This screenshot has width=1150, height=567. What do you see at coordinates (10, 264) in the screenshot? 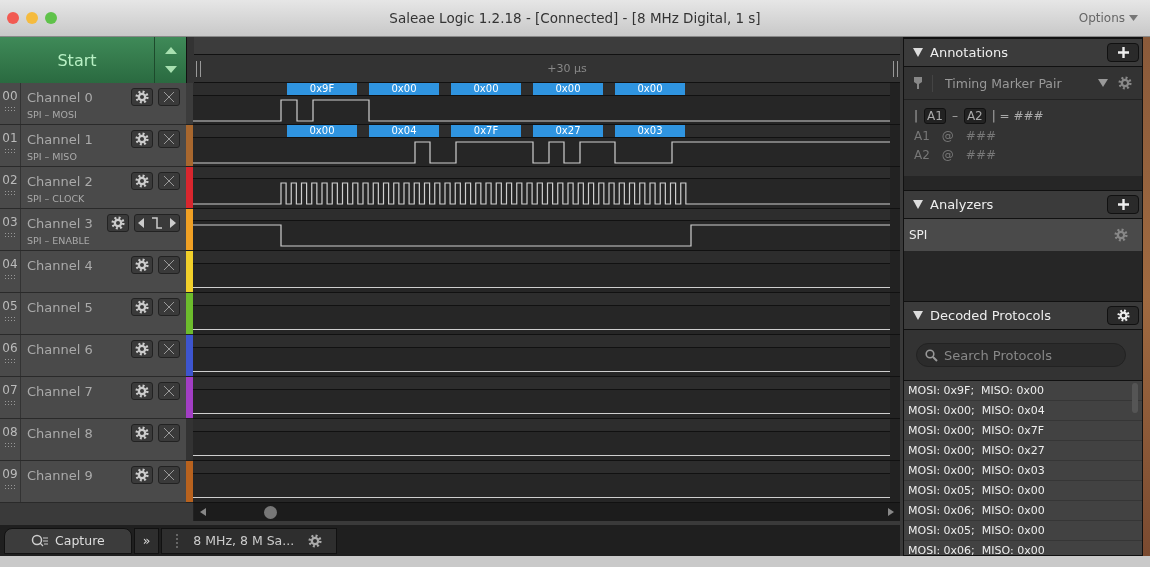
I see `channel-number: 04` at bounding box center [10, 264].